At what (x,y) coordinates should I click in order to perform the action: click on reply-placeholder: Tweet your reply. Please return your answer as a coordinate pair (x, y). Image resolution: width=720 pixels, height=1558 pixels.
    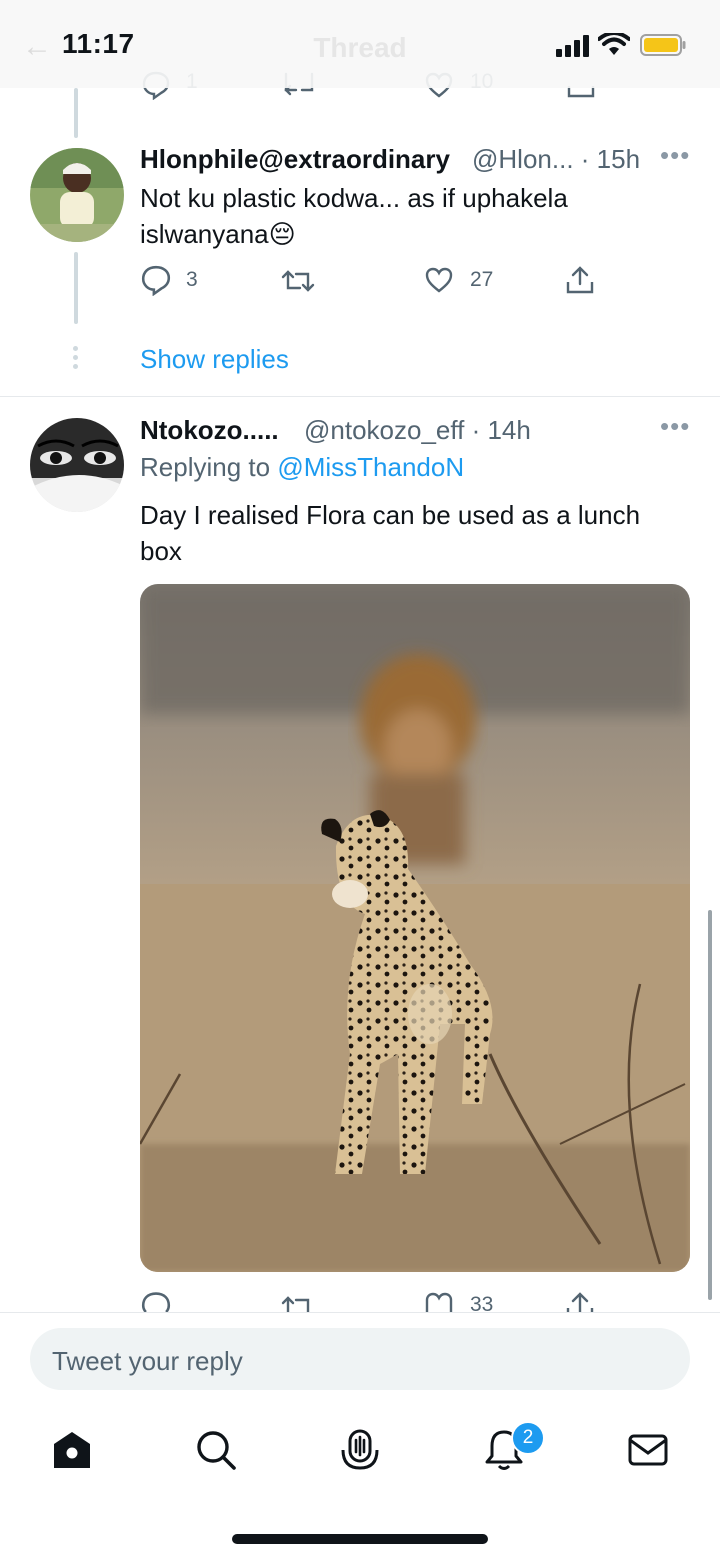
    Looking at the image, I should click on (147, 1361).